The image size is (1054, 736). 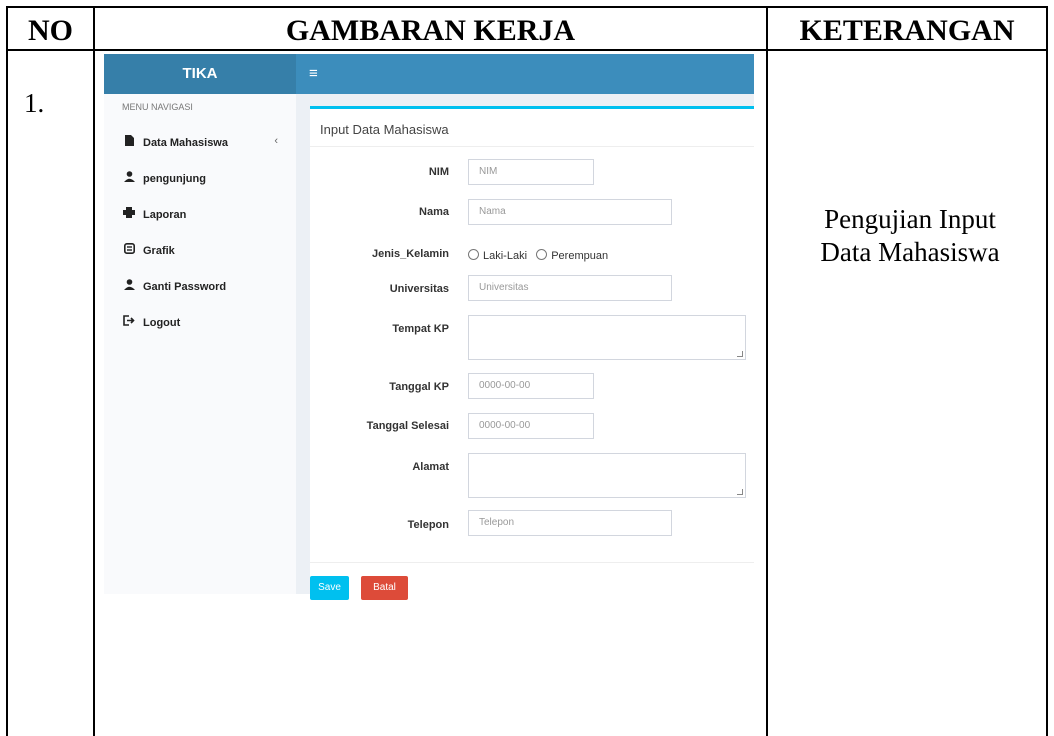 I want to click on header-keterangan: KETERANGAN, so click(x=907, y=30).